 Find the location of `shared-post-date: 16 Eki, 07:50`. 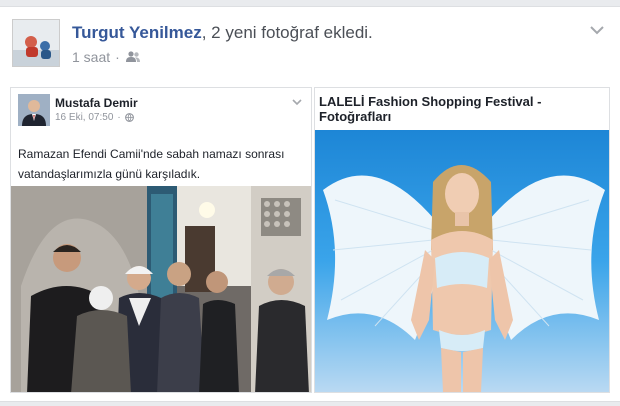

shared-post-date: 16 Eki, 07:50 is located at coordinates (84, 117).